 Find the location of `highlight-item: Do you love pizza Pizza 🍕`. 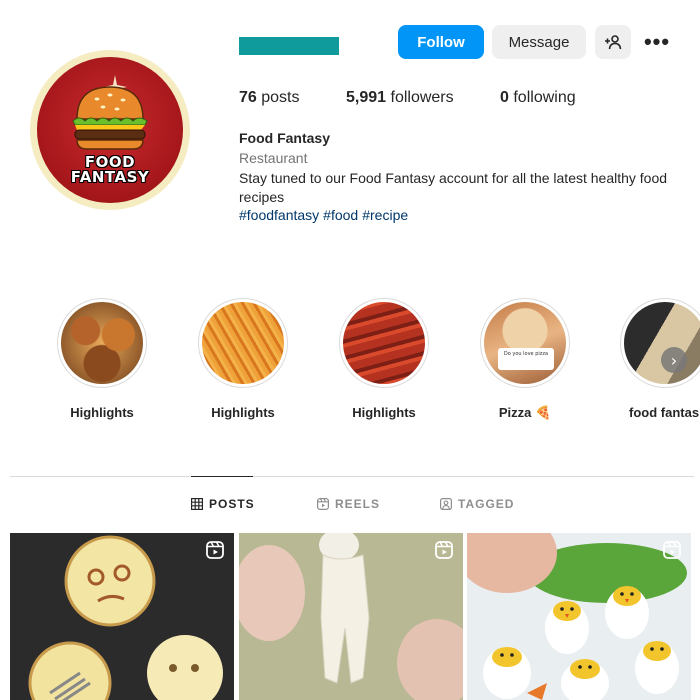

highlight-item: Do you love pizza Pizza 🍕 is located at coordinates (525, 359).